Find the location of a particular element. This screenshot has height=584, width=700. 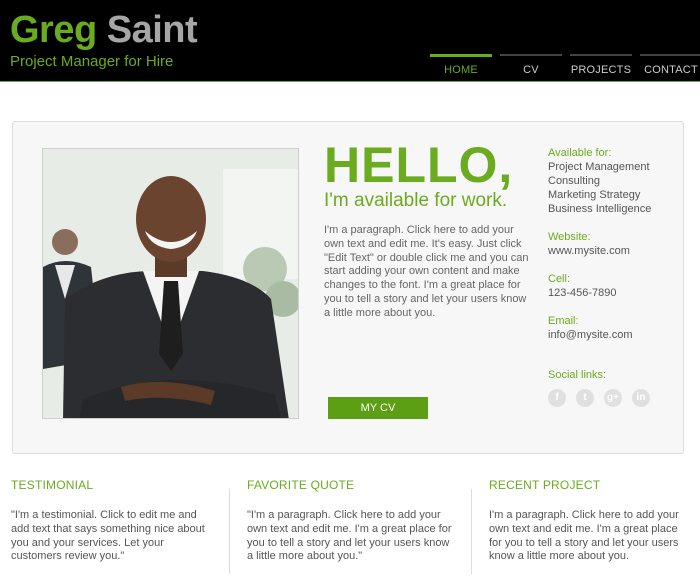

available-item: Marketing Strategy is located at coordinates (594, 195).